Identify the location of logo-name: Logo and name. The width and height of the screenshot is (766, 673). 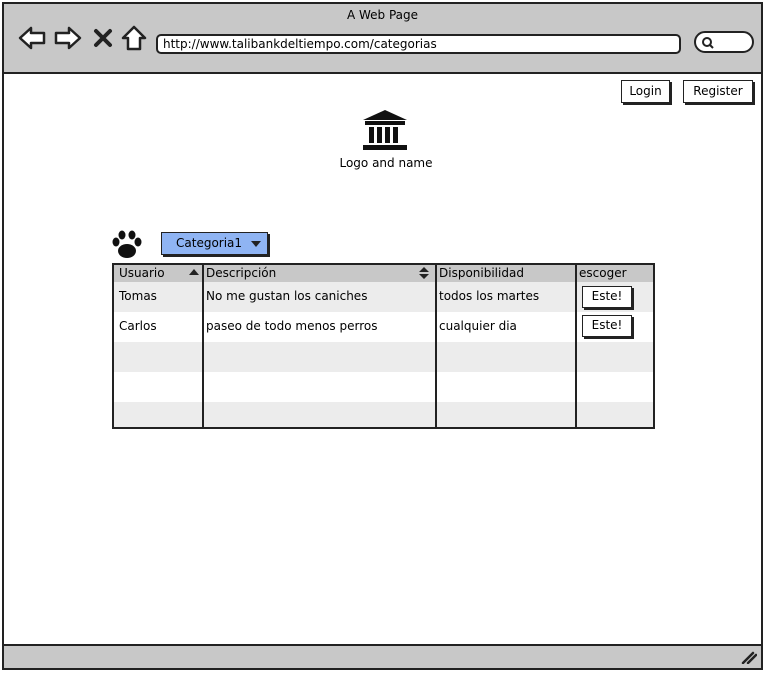
(386, 163).